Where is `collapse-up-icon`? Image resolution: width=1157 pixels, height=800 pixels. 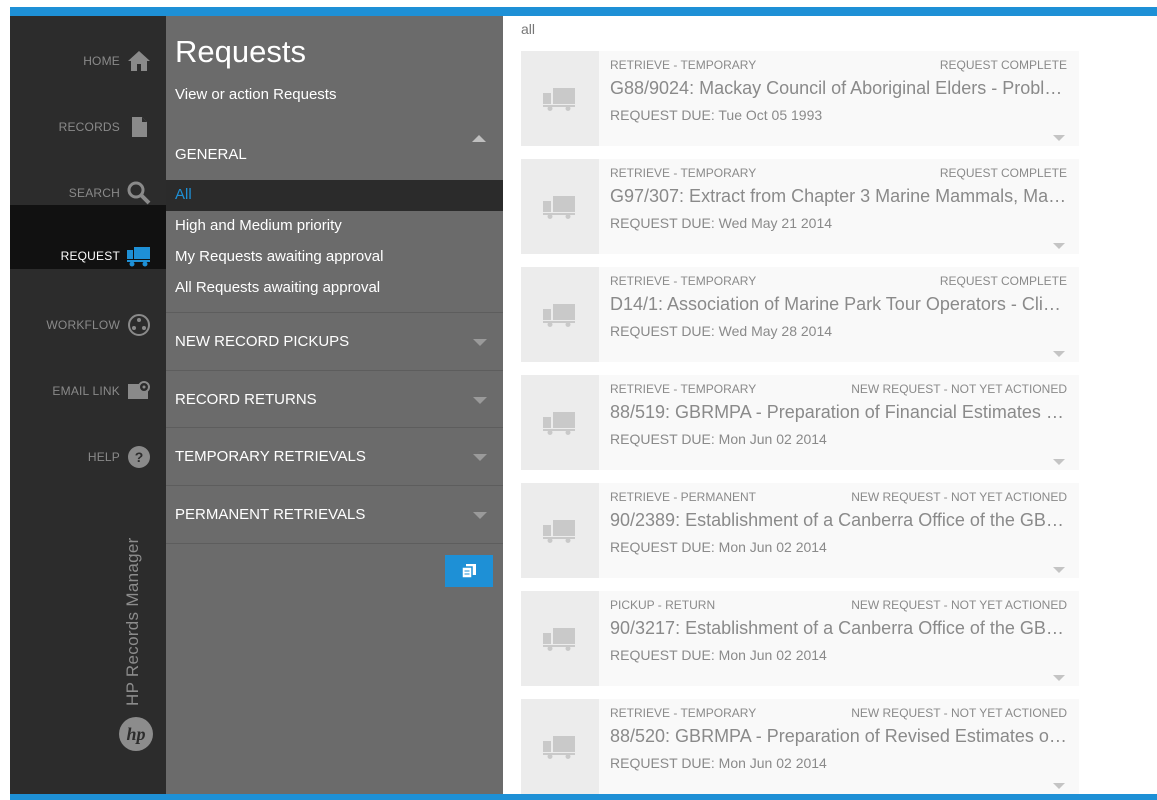 collapse-up-icon is located at coordinates (479, 138).